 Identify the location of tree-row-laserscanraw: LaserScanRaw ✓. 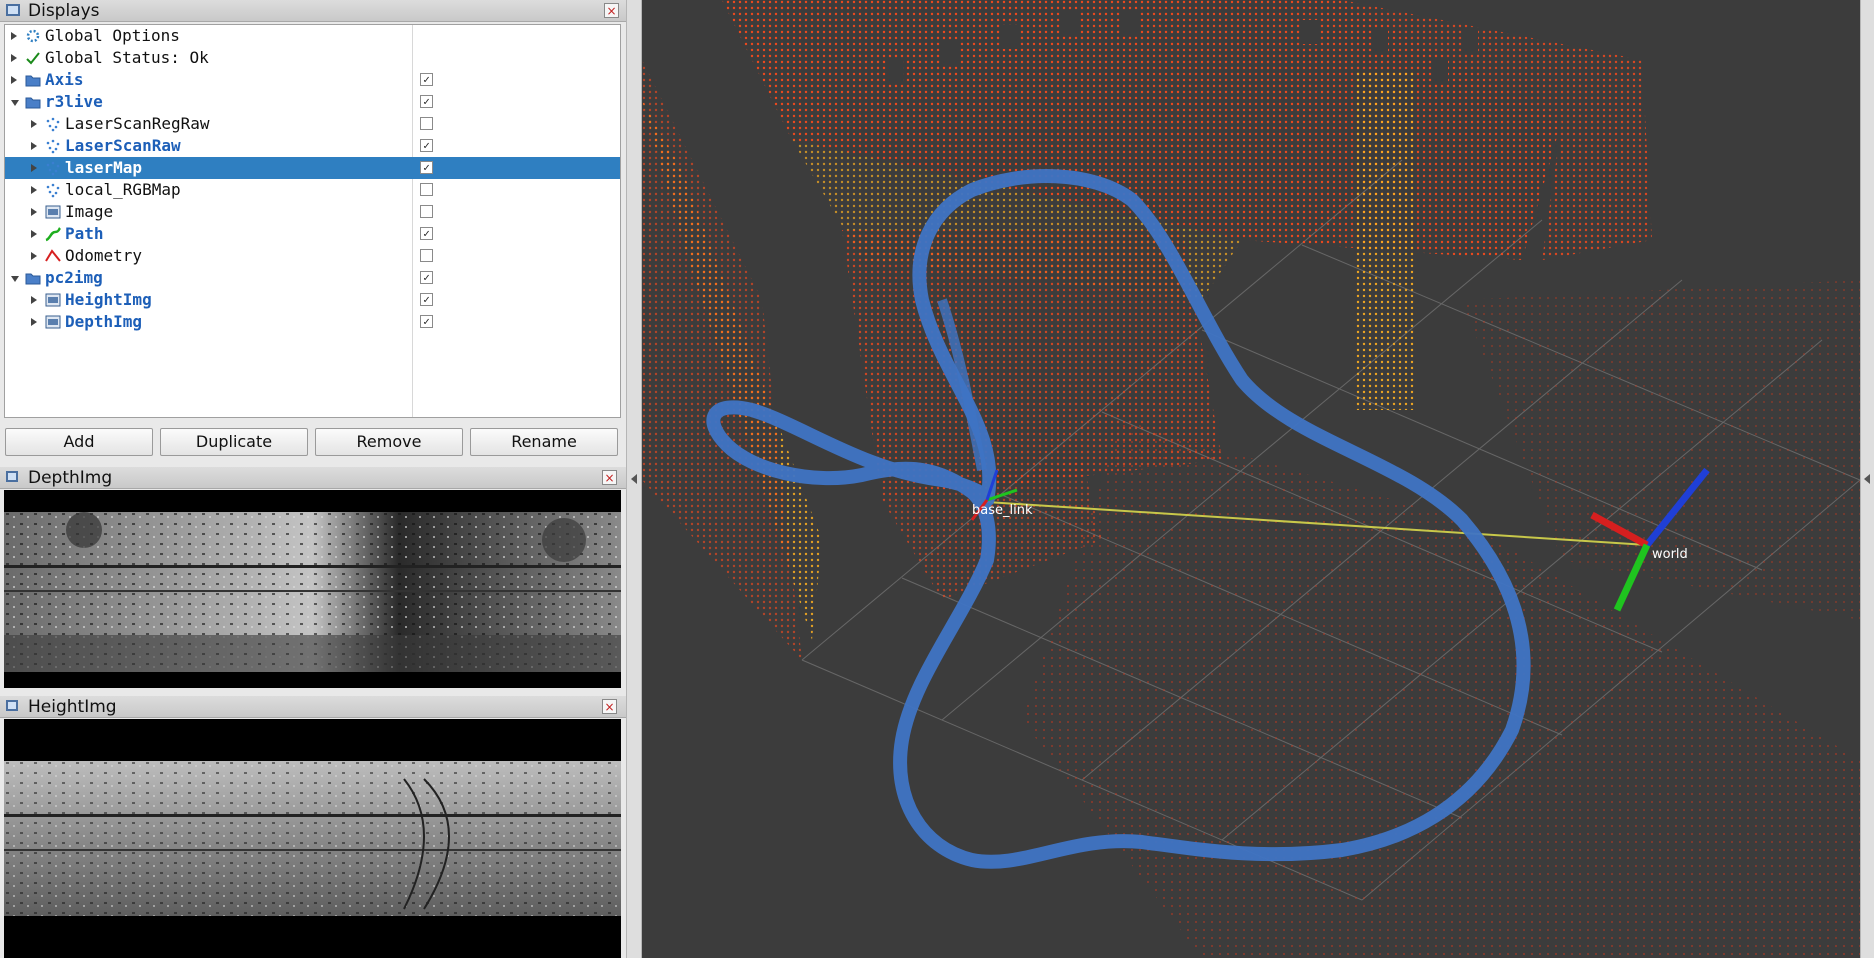
(312, 146).